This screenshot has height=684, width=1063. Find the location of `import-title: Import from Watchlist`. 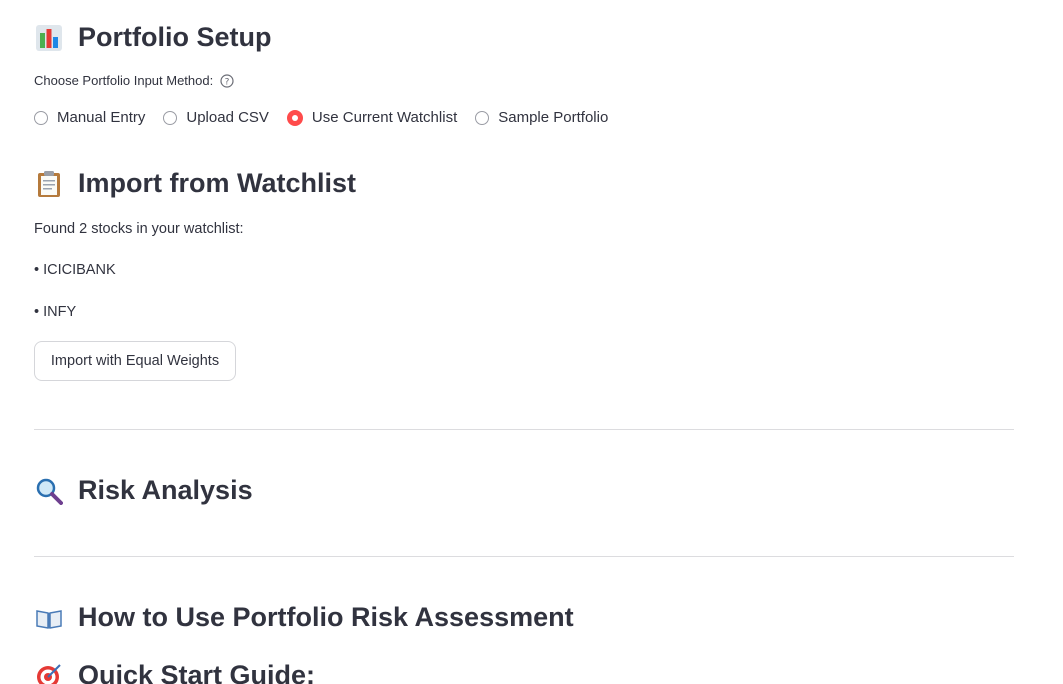

import-title: Import from Watchlist is located at coordinates (217, 183).